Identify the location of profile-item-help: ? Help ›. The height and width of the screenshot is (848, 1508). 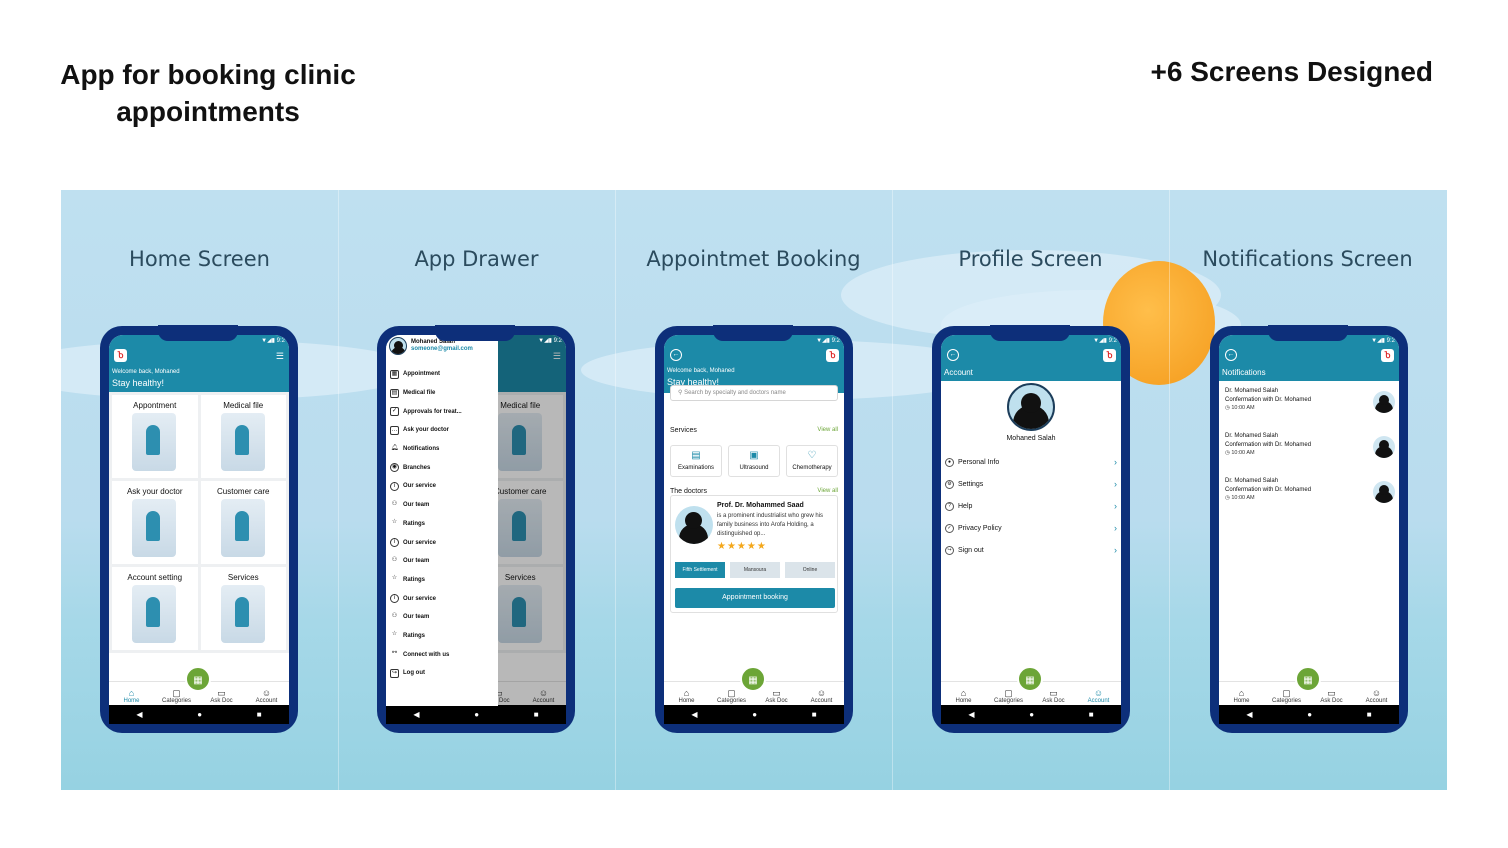
(1031, 506).